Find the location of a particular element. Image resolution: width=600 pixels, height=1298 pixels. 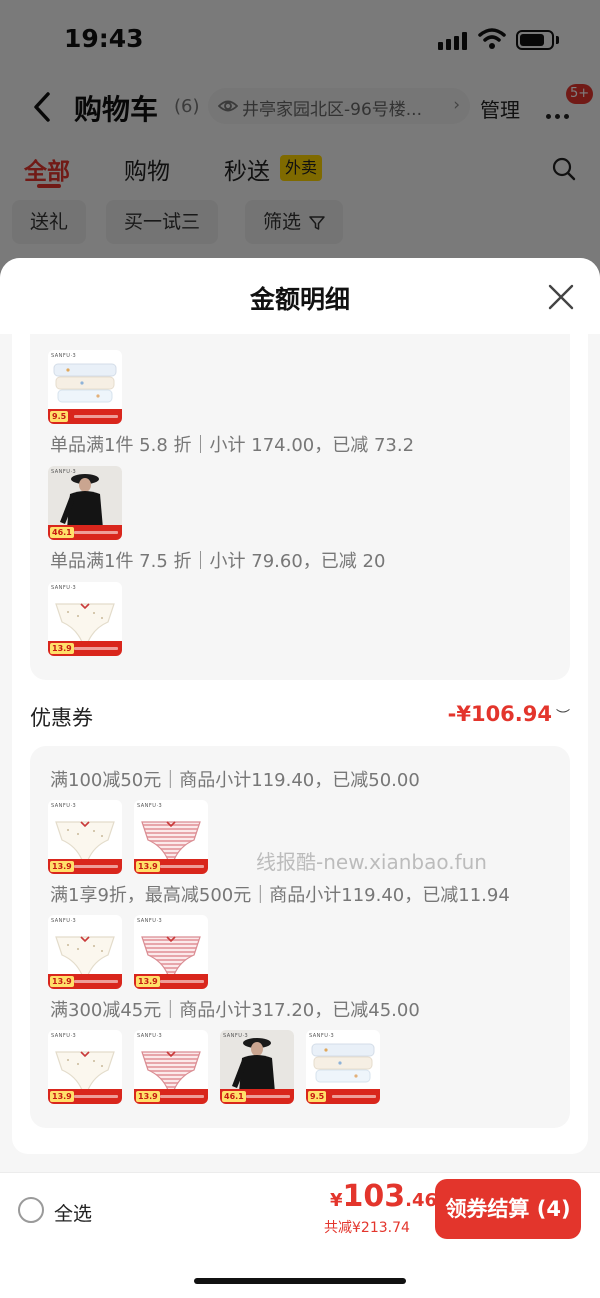

coupon-amount: -¥106.94 is located at coordinates (500, 714).